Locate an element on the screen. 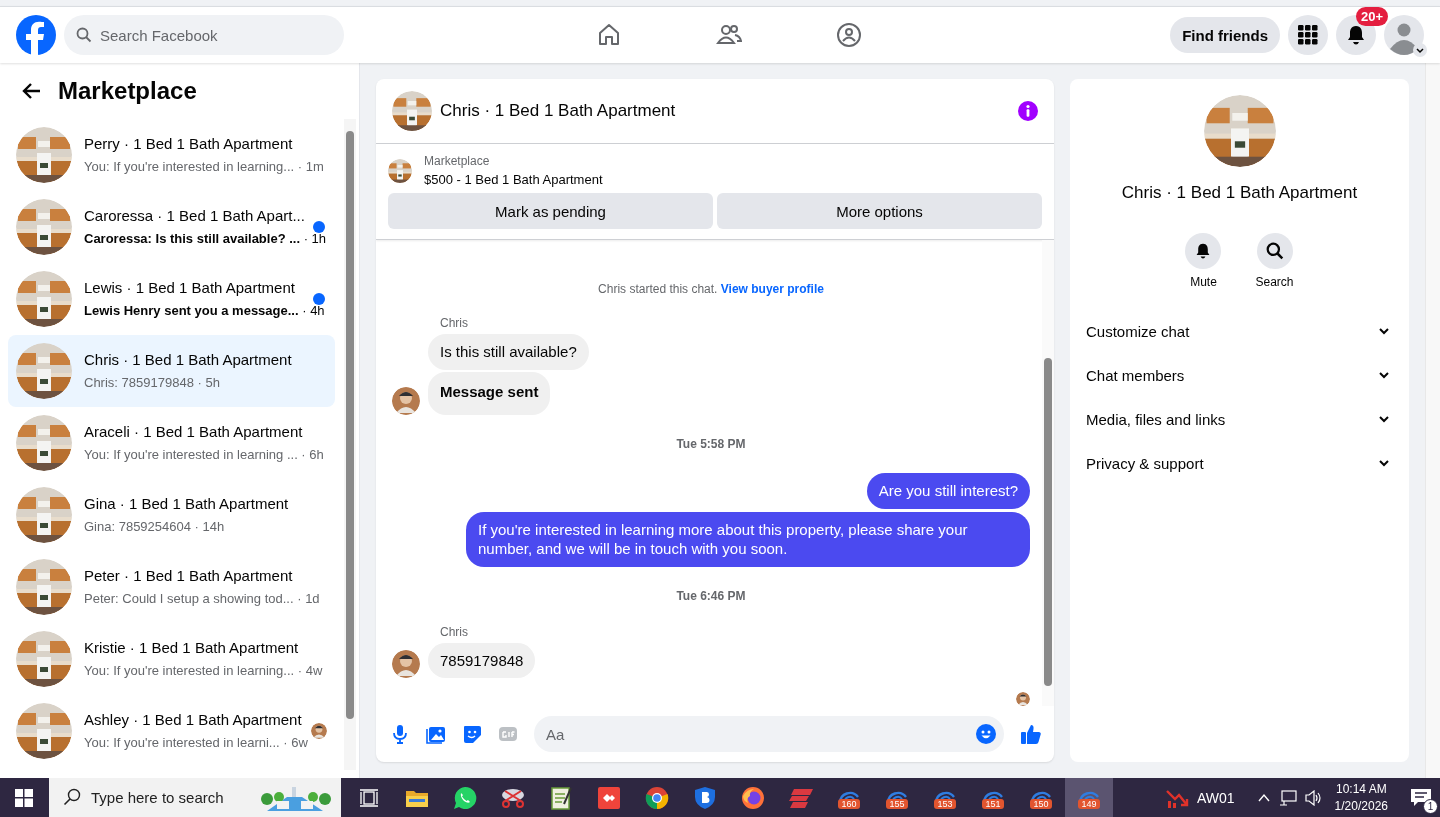  message-preview: You: If you're interested in learni... · 6w is located at coordinates (196, 743).